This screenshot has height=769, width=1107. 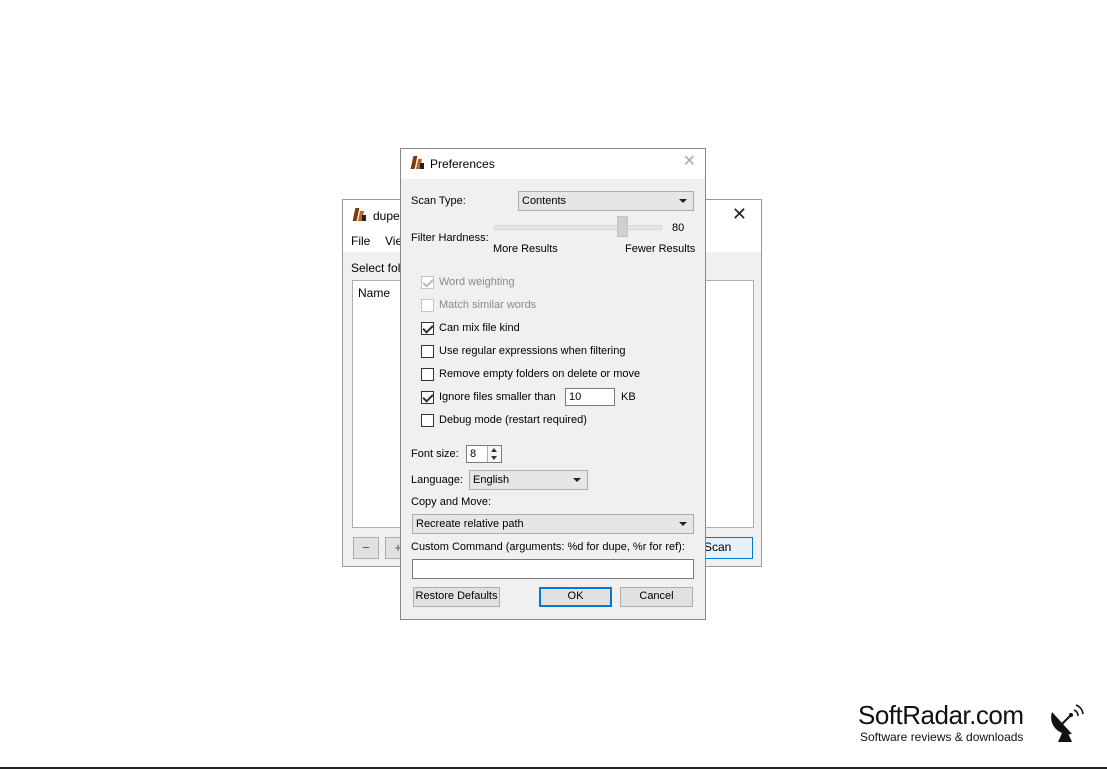 I want to click on can-mix-file-kind-label: Can mix file kind, so click(x=479, y=328).